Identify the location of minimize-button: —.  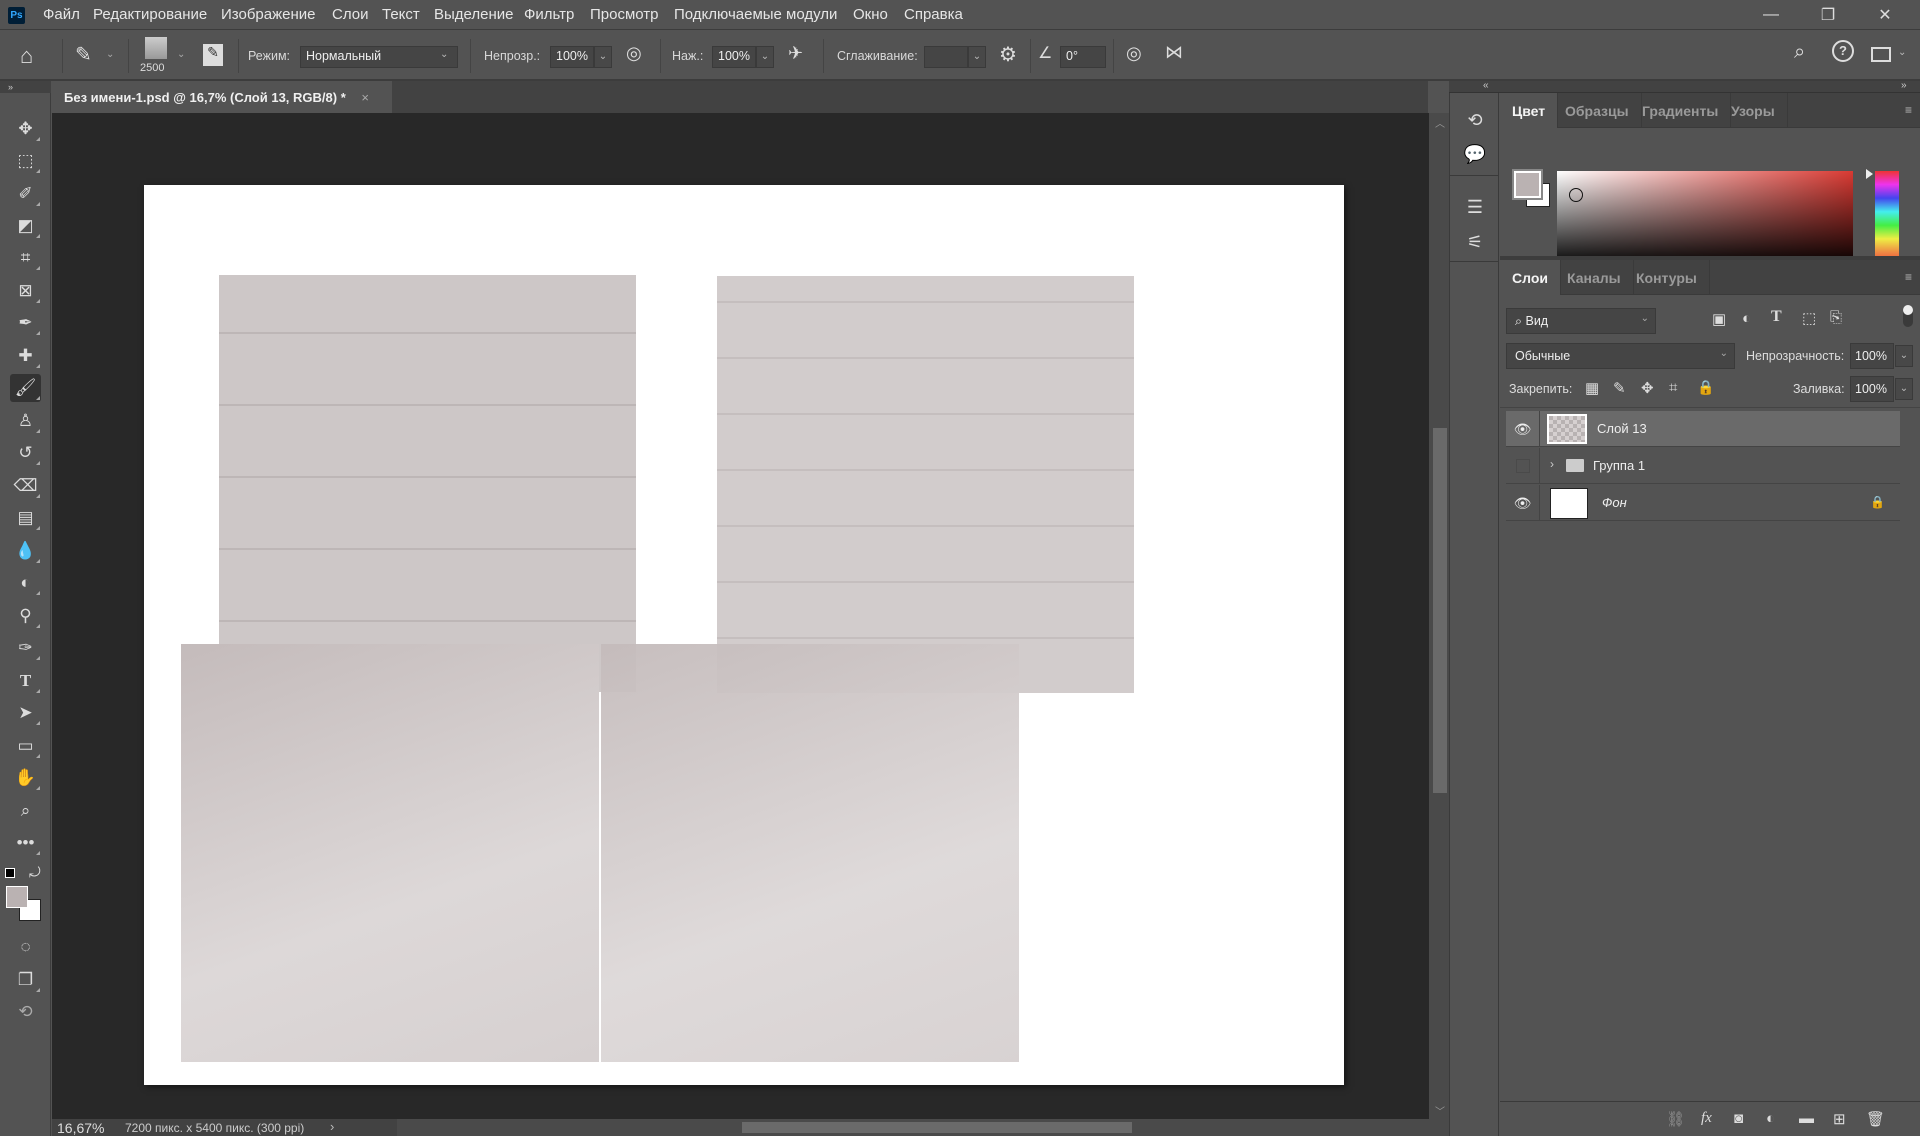
(1771, 15).